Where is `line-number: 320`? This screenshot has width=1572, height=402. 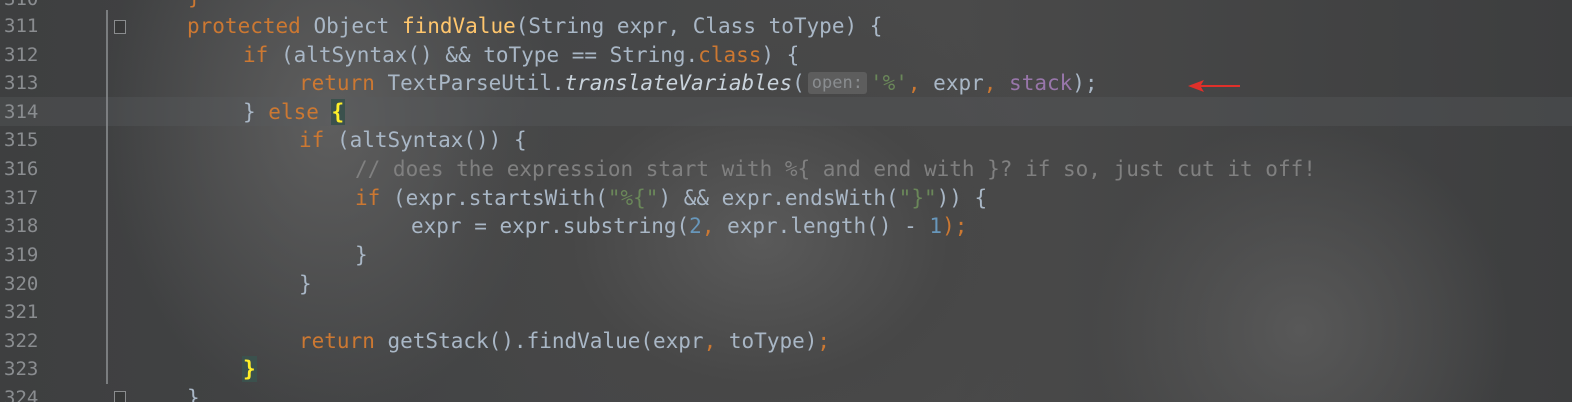
line-number: 320 is located at coordinates (21, 284).